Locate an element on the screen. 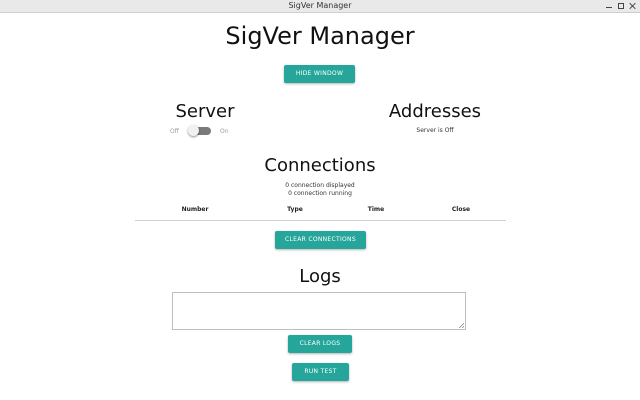 The image size is (640, 400). window-title: SigVer Manager is located at coordinates (320, 5).